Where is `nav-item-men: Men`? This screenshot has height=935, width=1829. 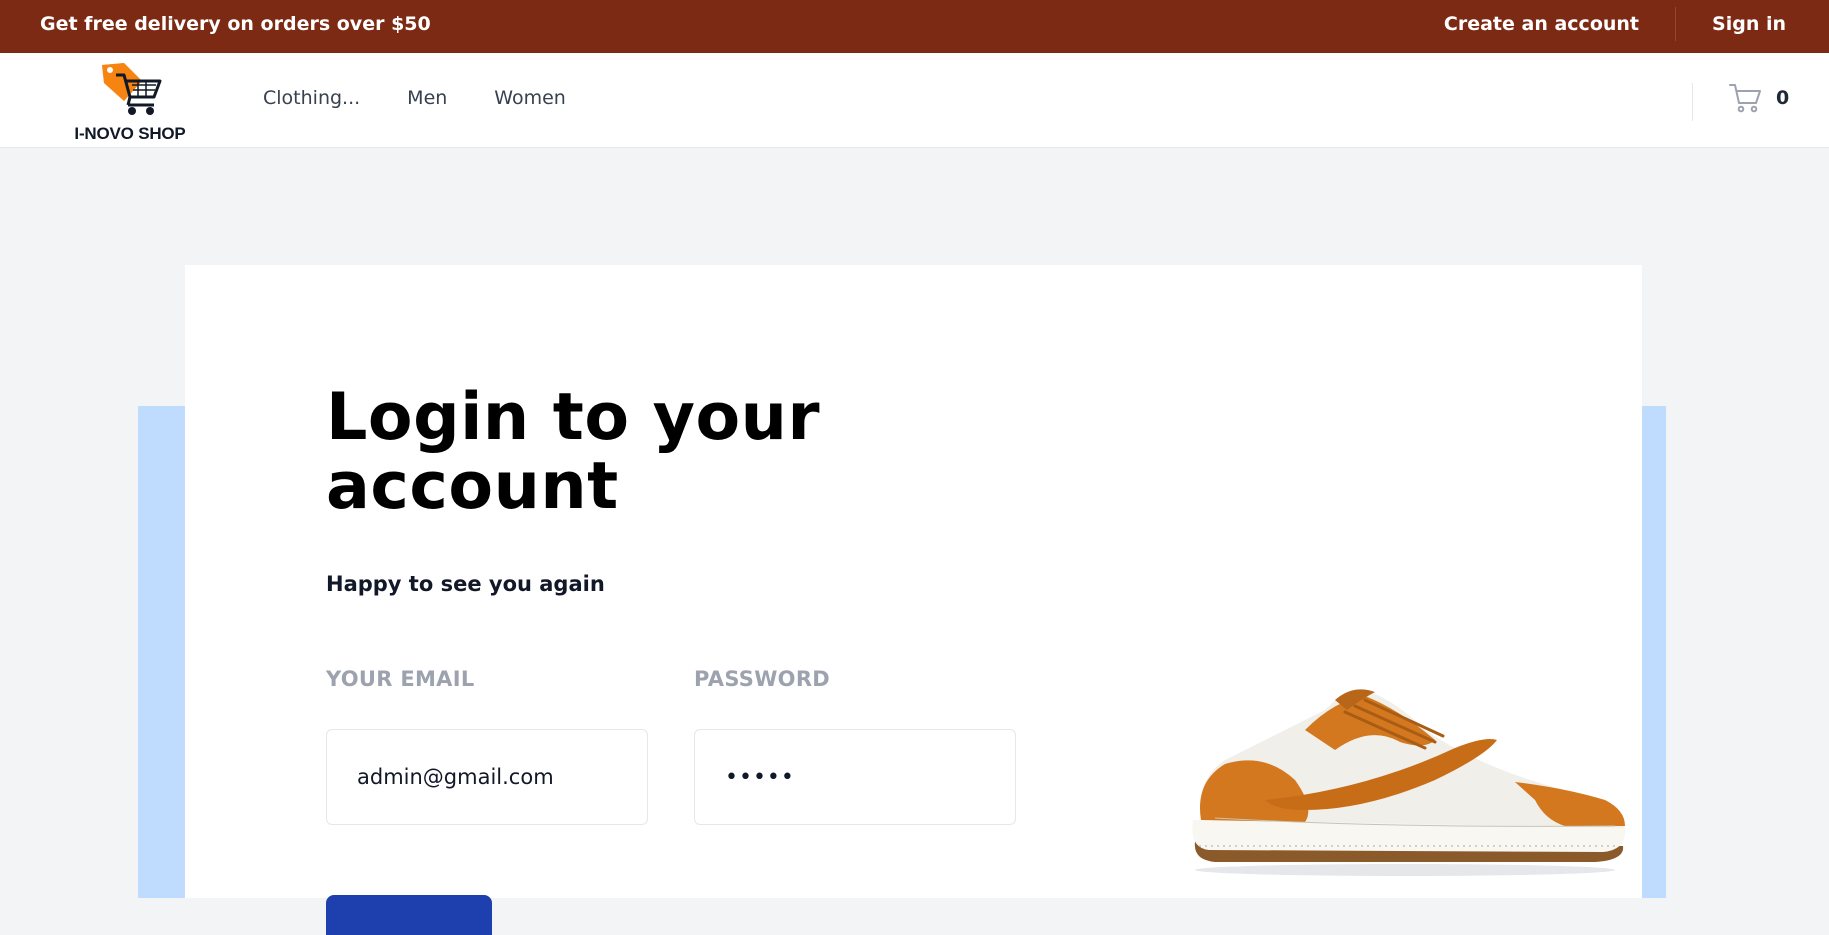
nav-item-men: Men is located at coordinates (427, 98).